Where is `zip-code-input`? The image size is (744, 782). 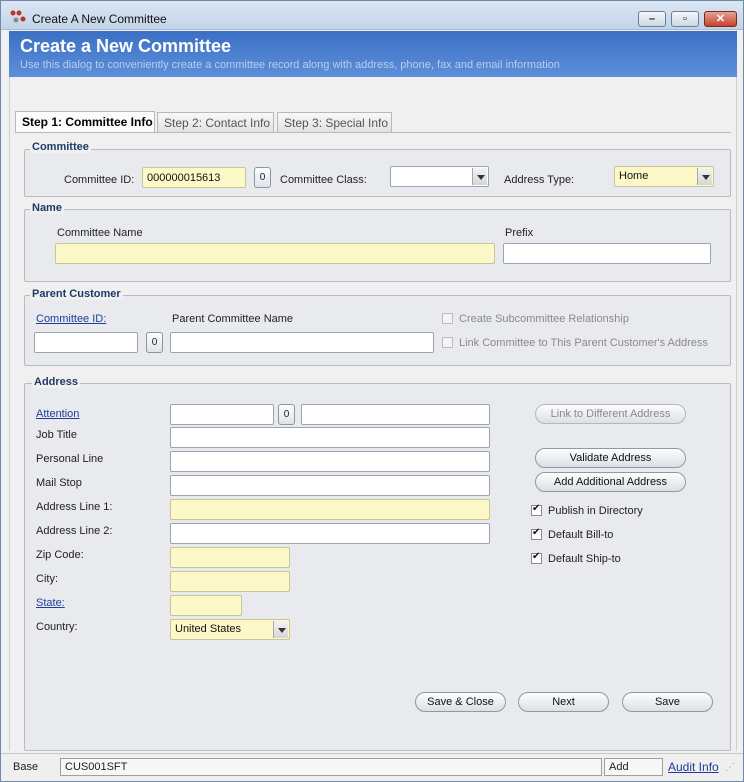
zip-code-input is located at coordinates (230, 557).